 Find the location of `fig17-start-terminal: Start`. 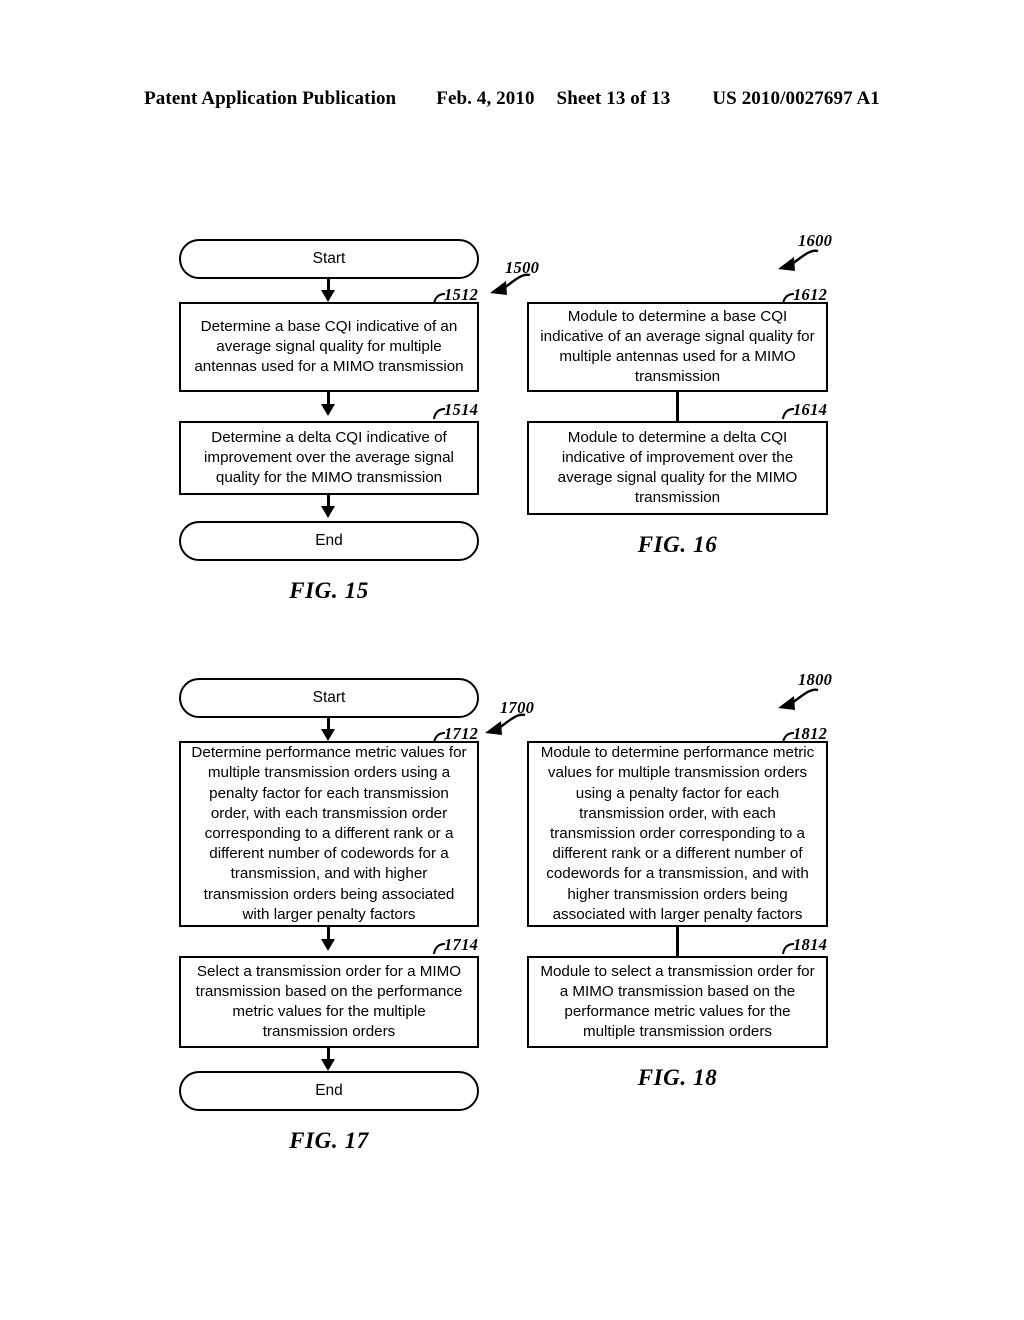

fig17-start-terminal: Start is located at coordinates (329, 698).